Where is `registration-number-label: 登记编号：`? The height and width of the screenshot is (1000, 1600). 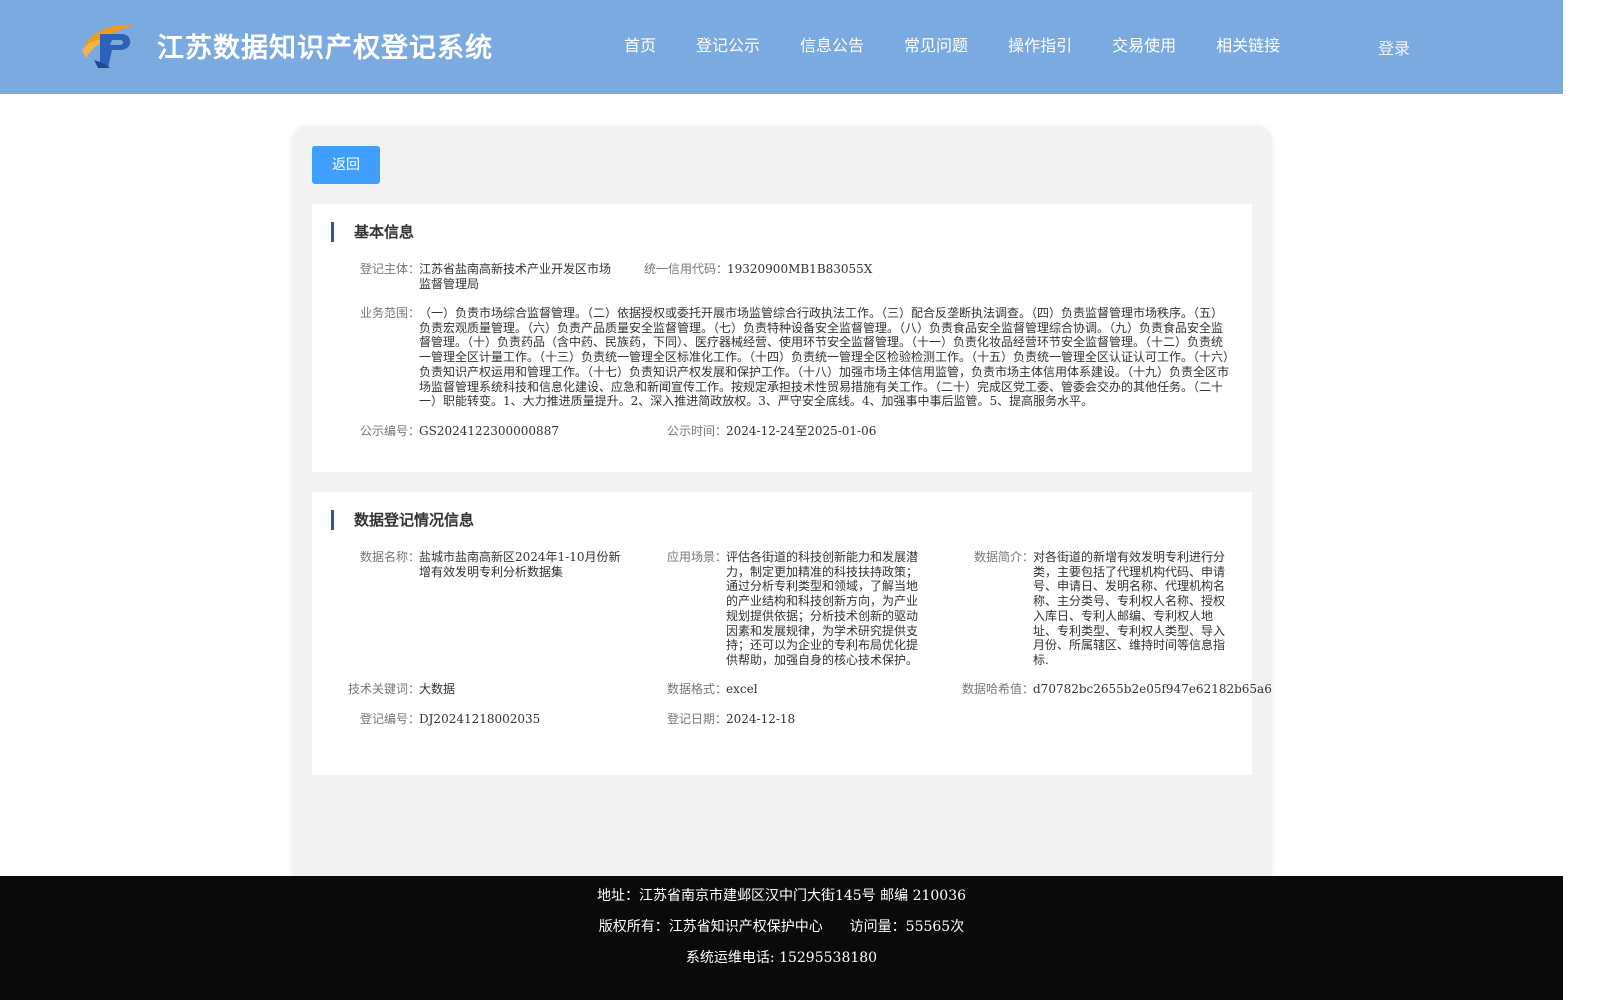
registration-number-label: 登记编号： is located at coordinates (390, 719).